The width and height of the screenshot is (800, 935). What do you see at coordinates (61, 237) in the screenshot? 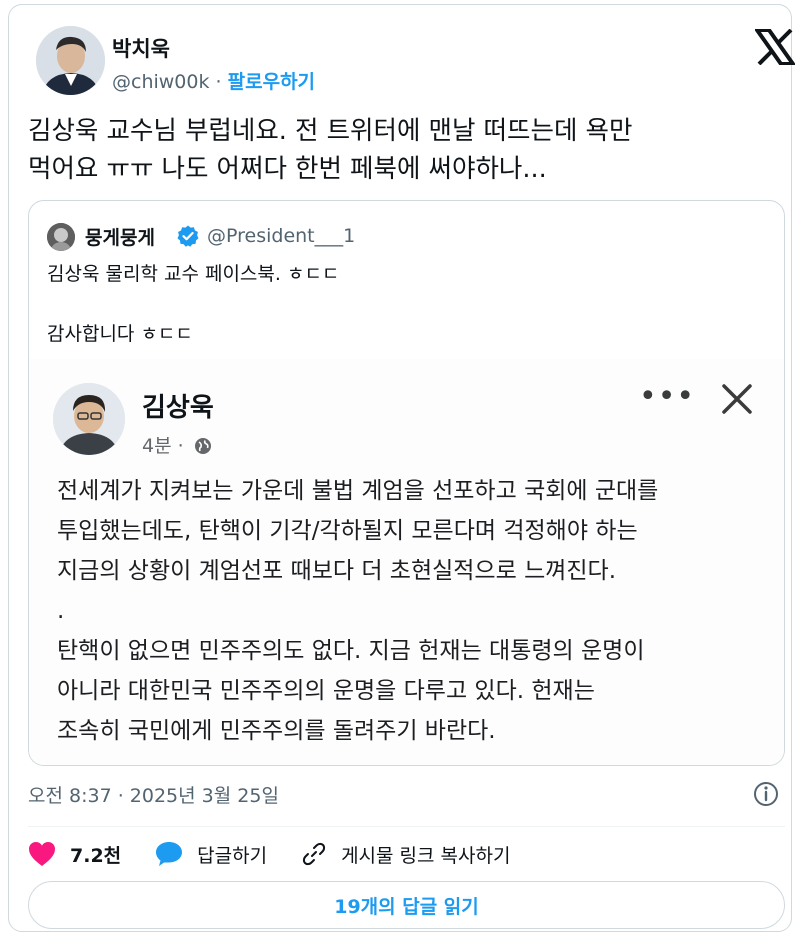
I see `quoted-avatar` at bounding box center [61, 237].